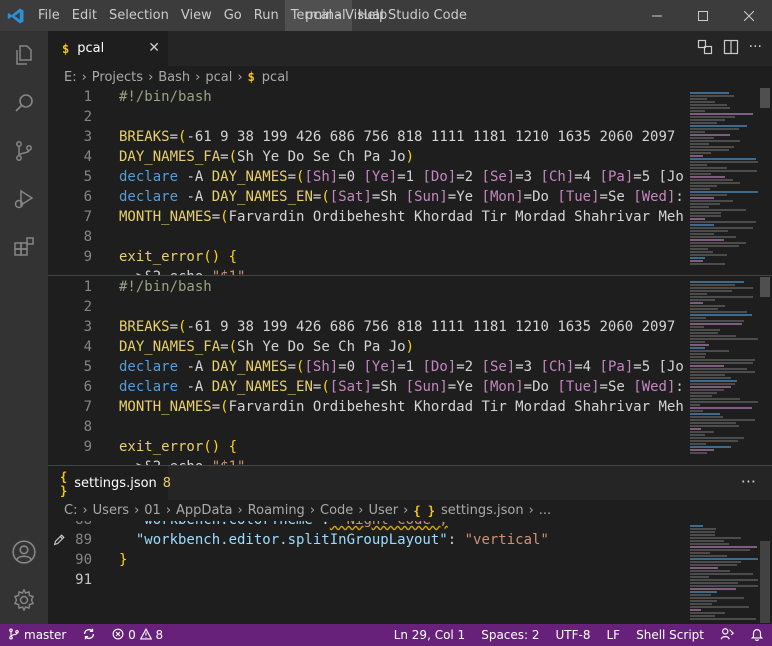  Describe the element at coordinates (727, 635) in the screenshot. I see `feedback-icon` at that location.